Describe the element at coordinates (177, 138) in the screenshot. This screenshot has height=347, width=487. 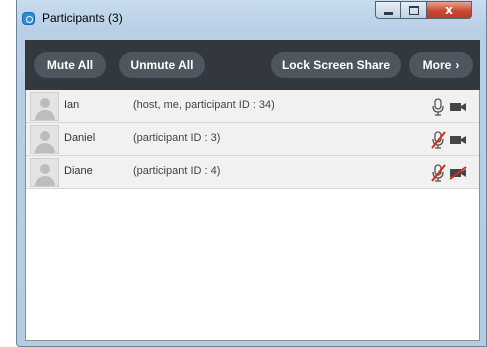
I see `participant-detail: (participant ID : 3)` at that location.